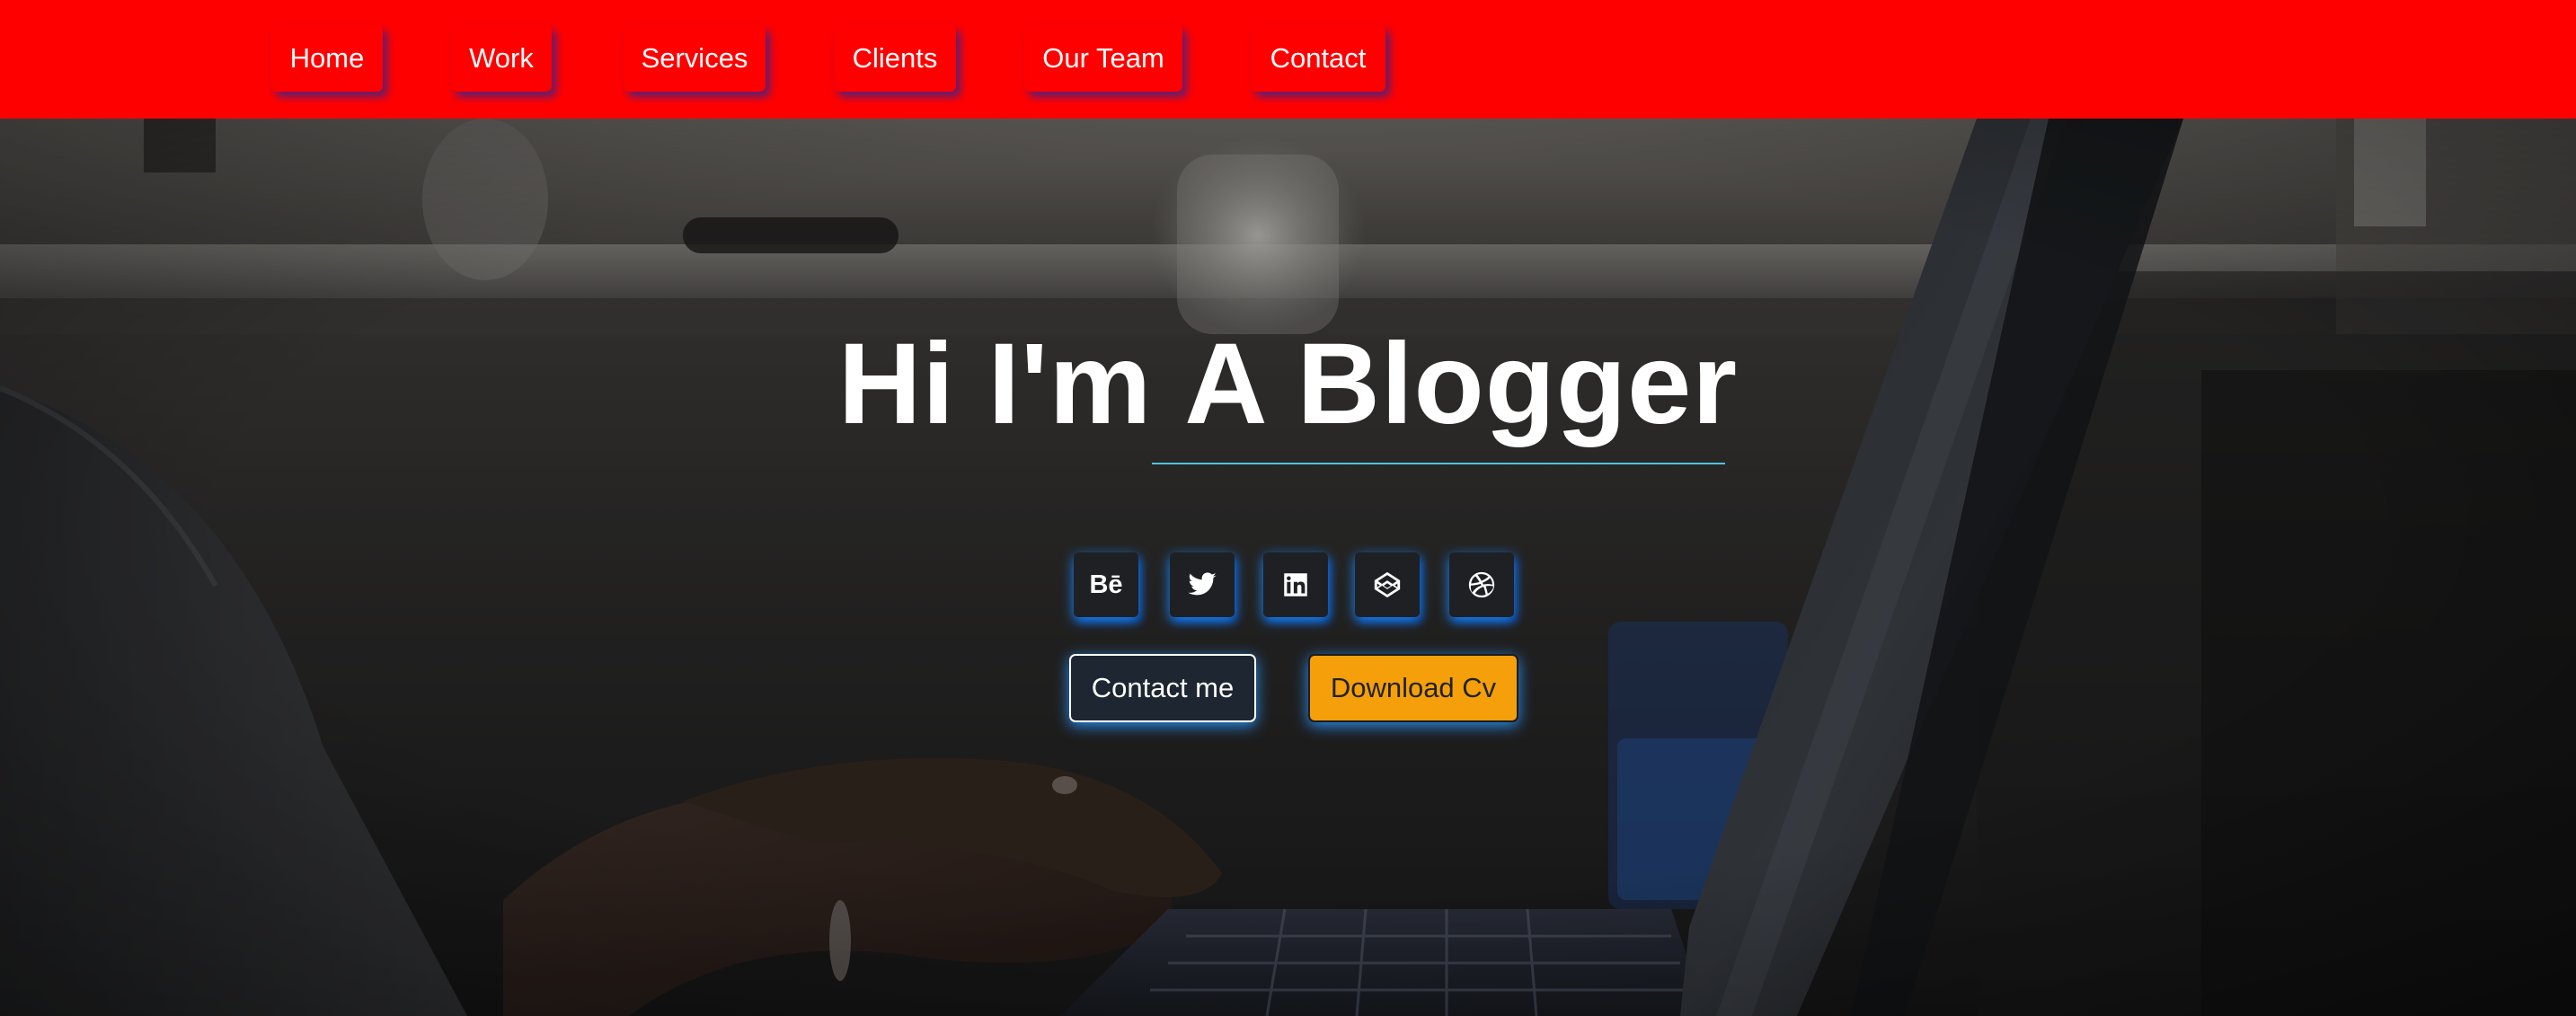 This screenshot has width=2576, height=1016. What do you see at coordinates (501, 59) in the screenshot?
I see `nav-work-link: Work` at bounding box center [501, 59].